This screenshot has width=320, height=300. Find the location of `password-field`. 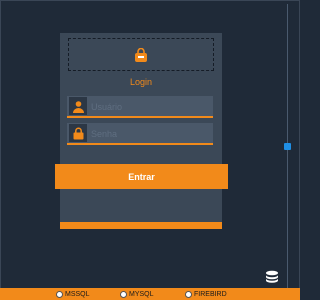

password-field is located at coordinates (140, 134).